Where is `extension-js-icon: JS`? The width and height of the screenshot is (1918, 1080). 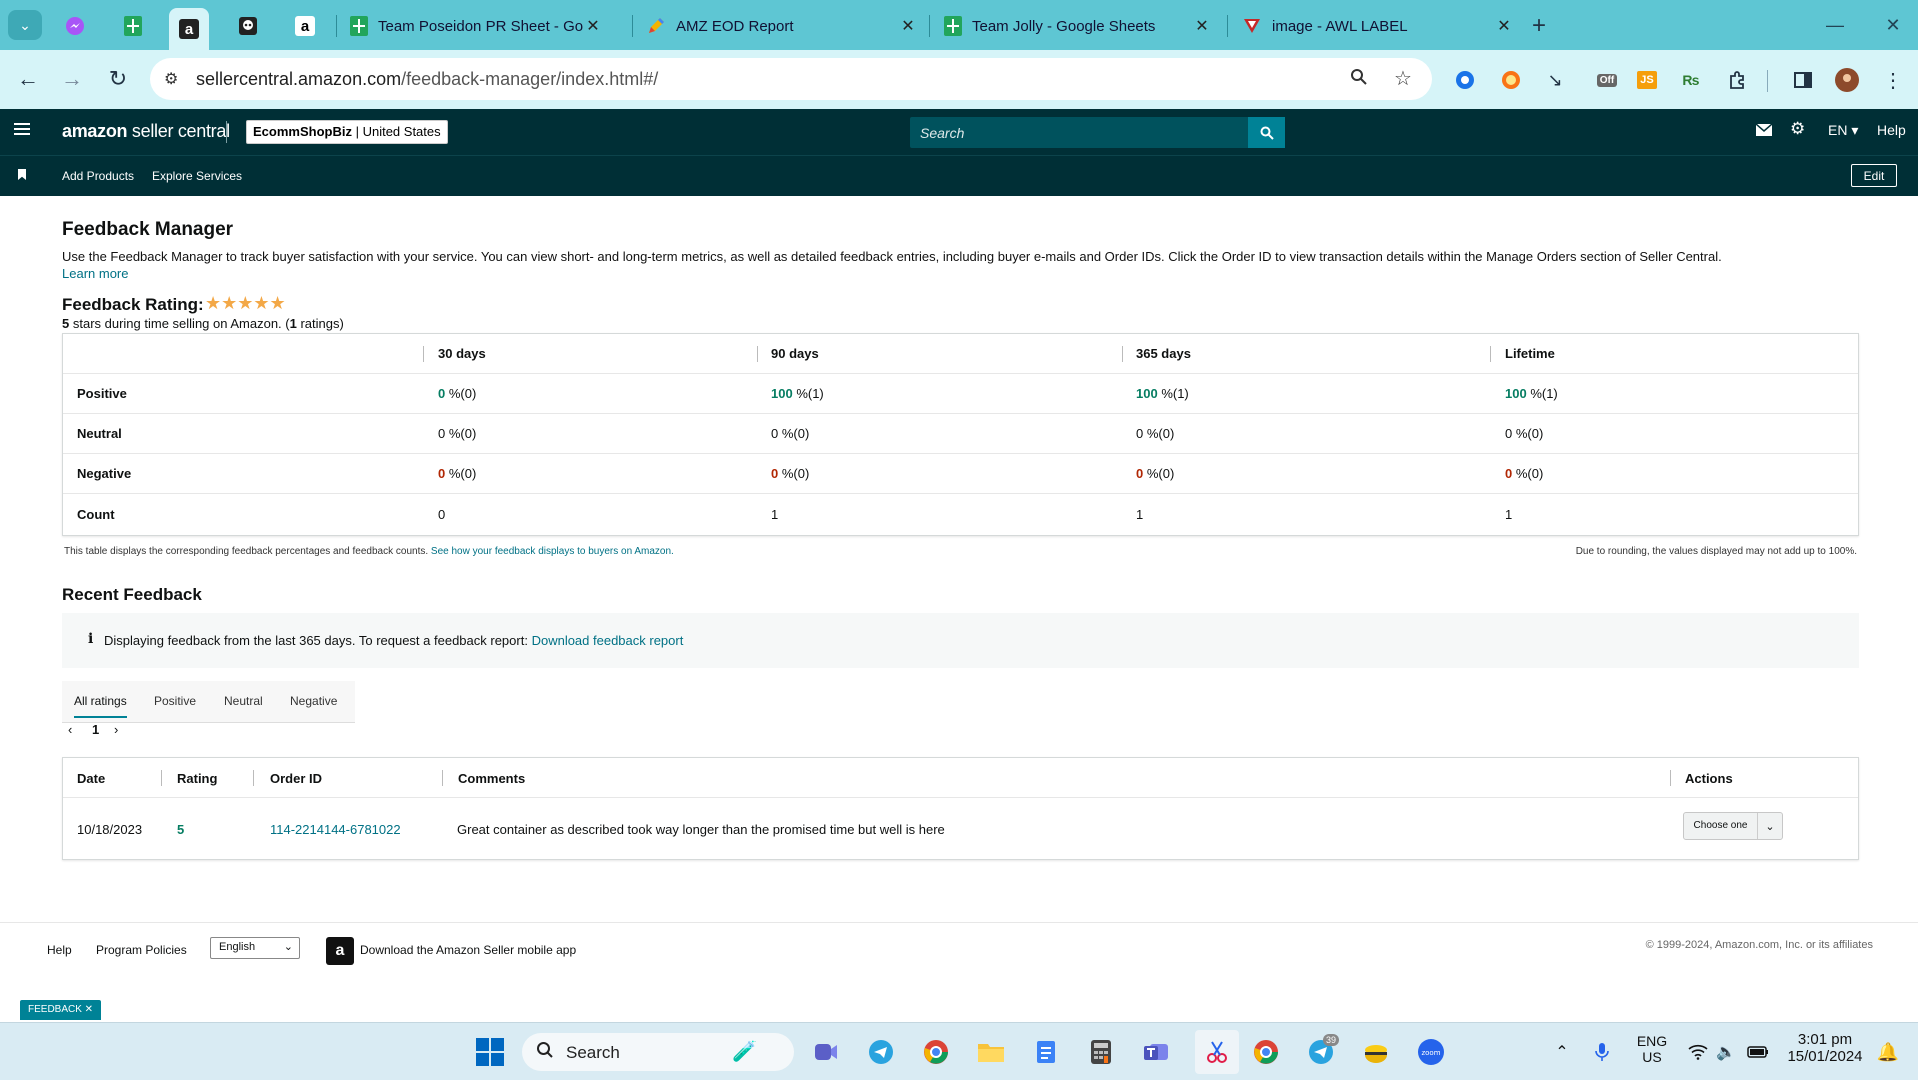 extension-js-icon: JS is located at coordinates (1647, 80).